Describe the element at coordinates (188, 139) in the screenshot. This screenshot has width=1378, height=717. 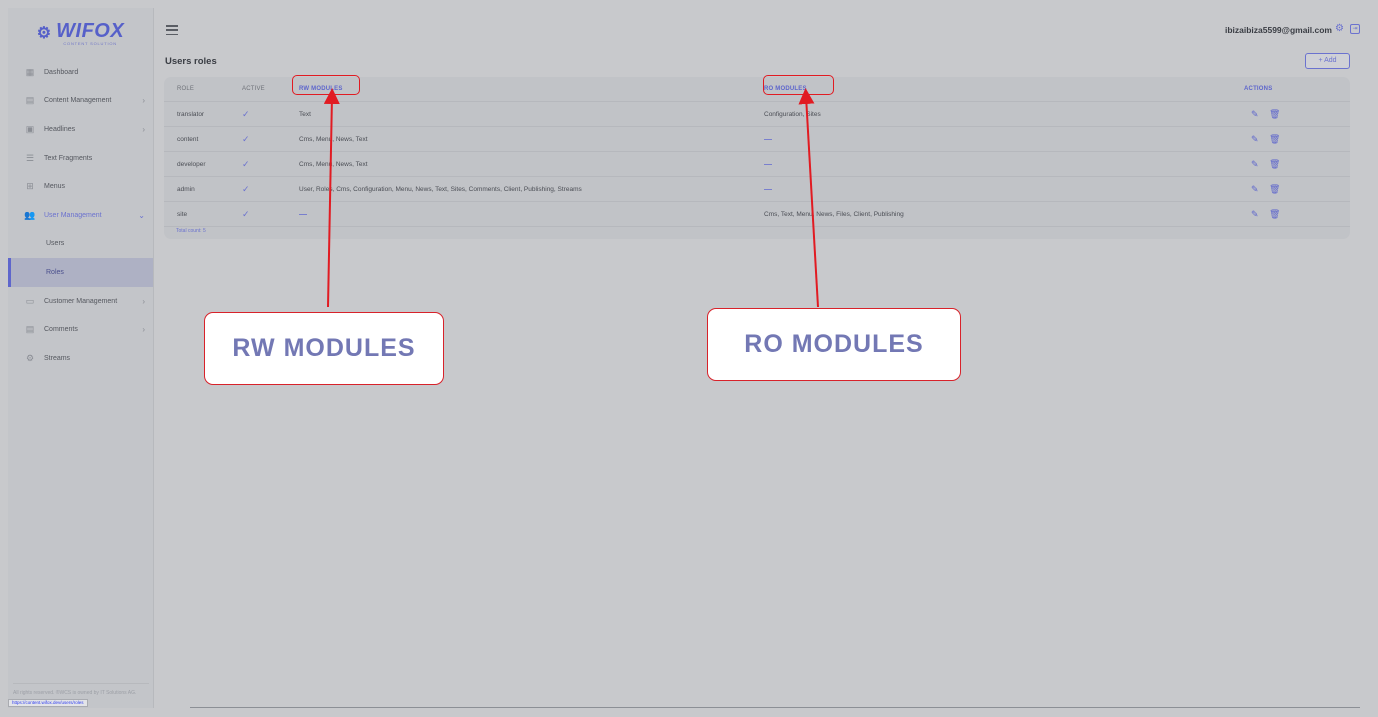
I see `role-cell: content` at that location.